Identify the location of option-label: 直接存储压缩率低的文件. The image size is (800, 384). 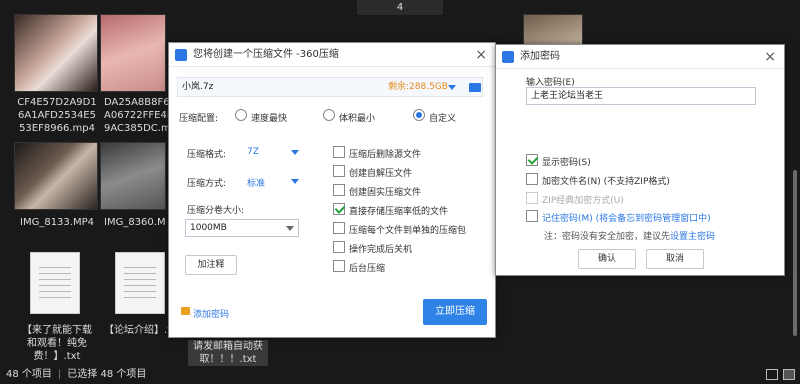
(398, 210).